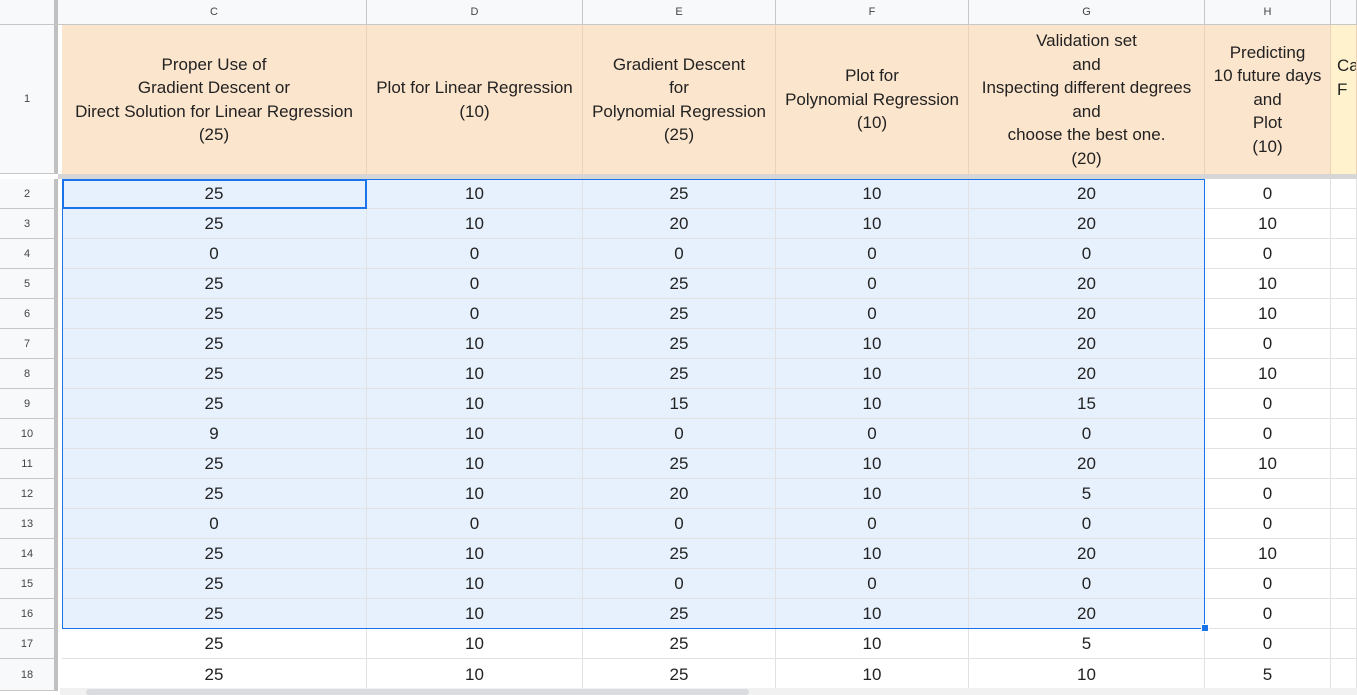 The image size is (1357, 695). What do you see at coordinates (214, 254) in the screenshot?
I see `cell-C4: 0` at bounding box center [214, 254].